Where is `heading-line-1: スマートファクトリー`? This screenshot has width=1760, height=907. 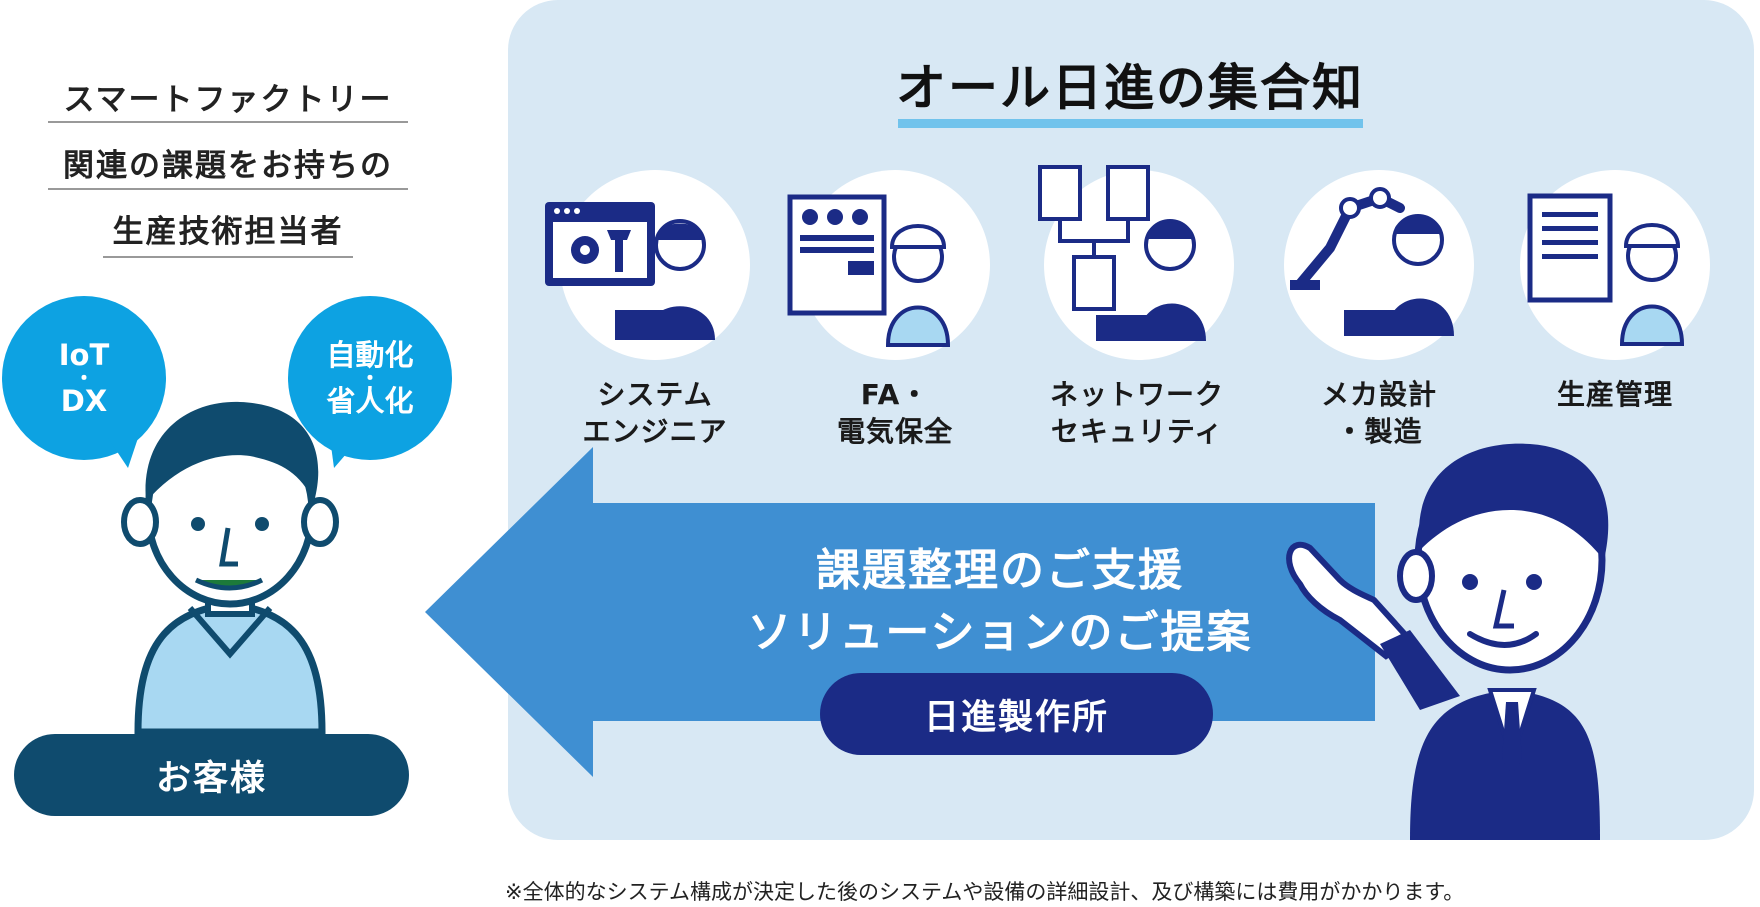 heading-line-1: スマートファクトリー is located at coordinates (228, 100).